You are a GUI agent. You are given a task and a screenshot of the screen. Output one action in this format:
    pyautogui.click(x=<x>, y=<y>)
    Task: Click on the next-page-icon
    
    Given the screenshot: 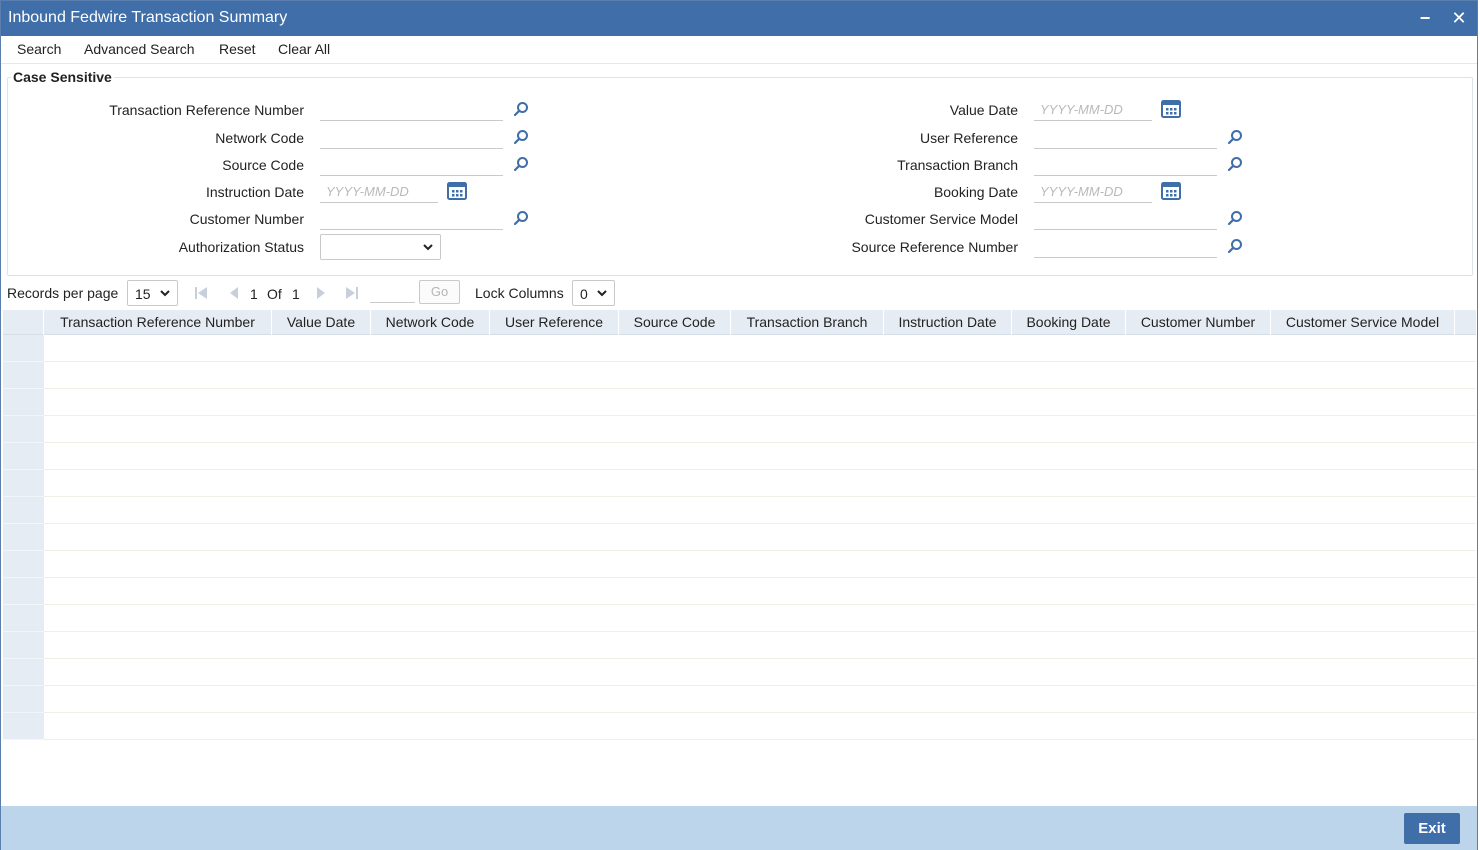 What is the action you would take?
    pyautogui.click(x=321, y=293)
    